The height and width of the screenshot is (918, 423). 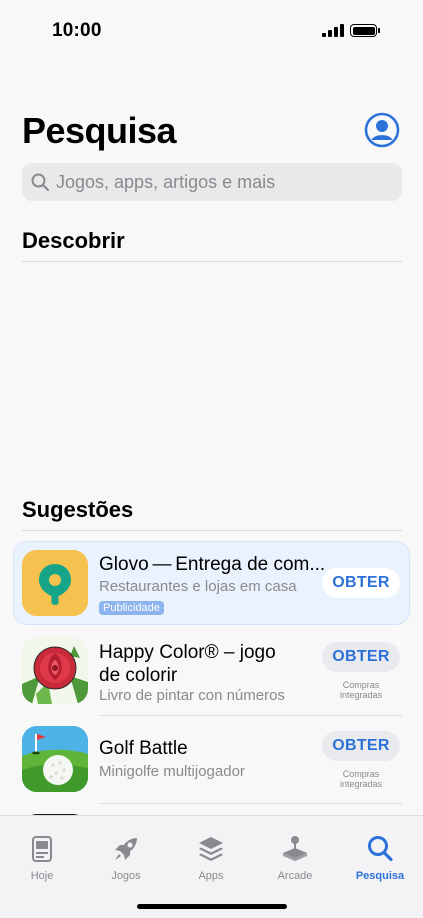 I want to click on tab-search: Pesquisa, so click(x=380, y=858).